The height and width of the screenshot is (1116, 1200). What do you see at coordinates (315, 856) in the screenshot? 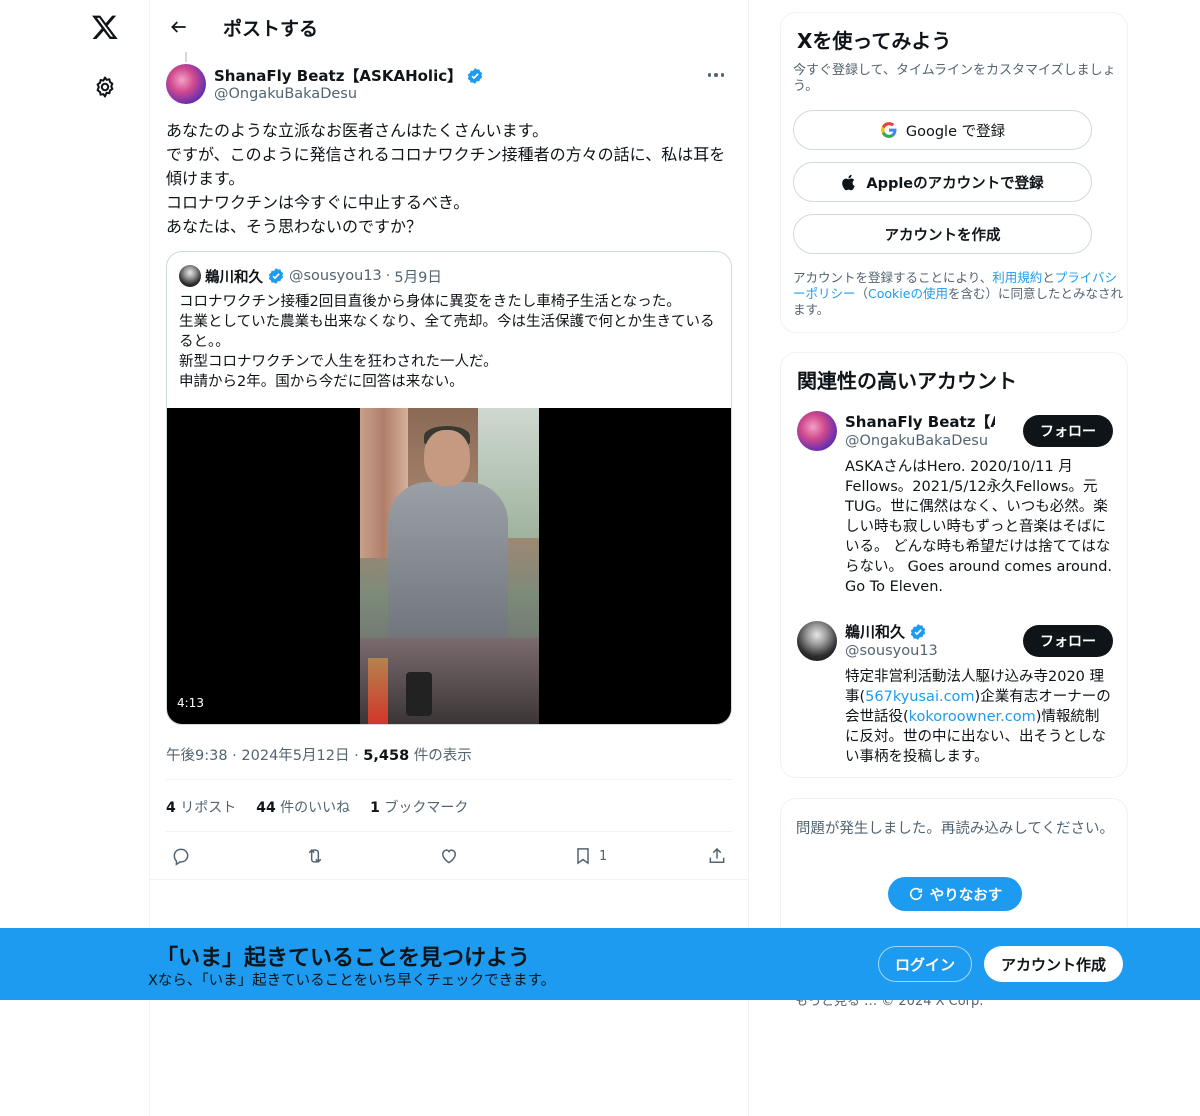
I see `repost-icon` at bounding box center [315, 856].